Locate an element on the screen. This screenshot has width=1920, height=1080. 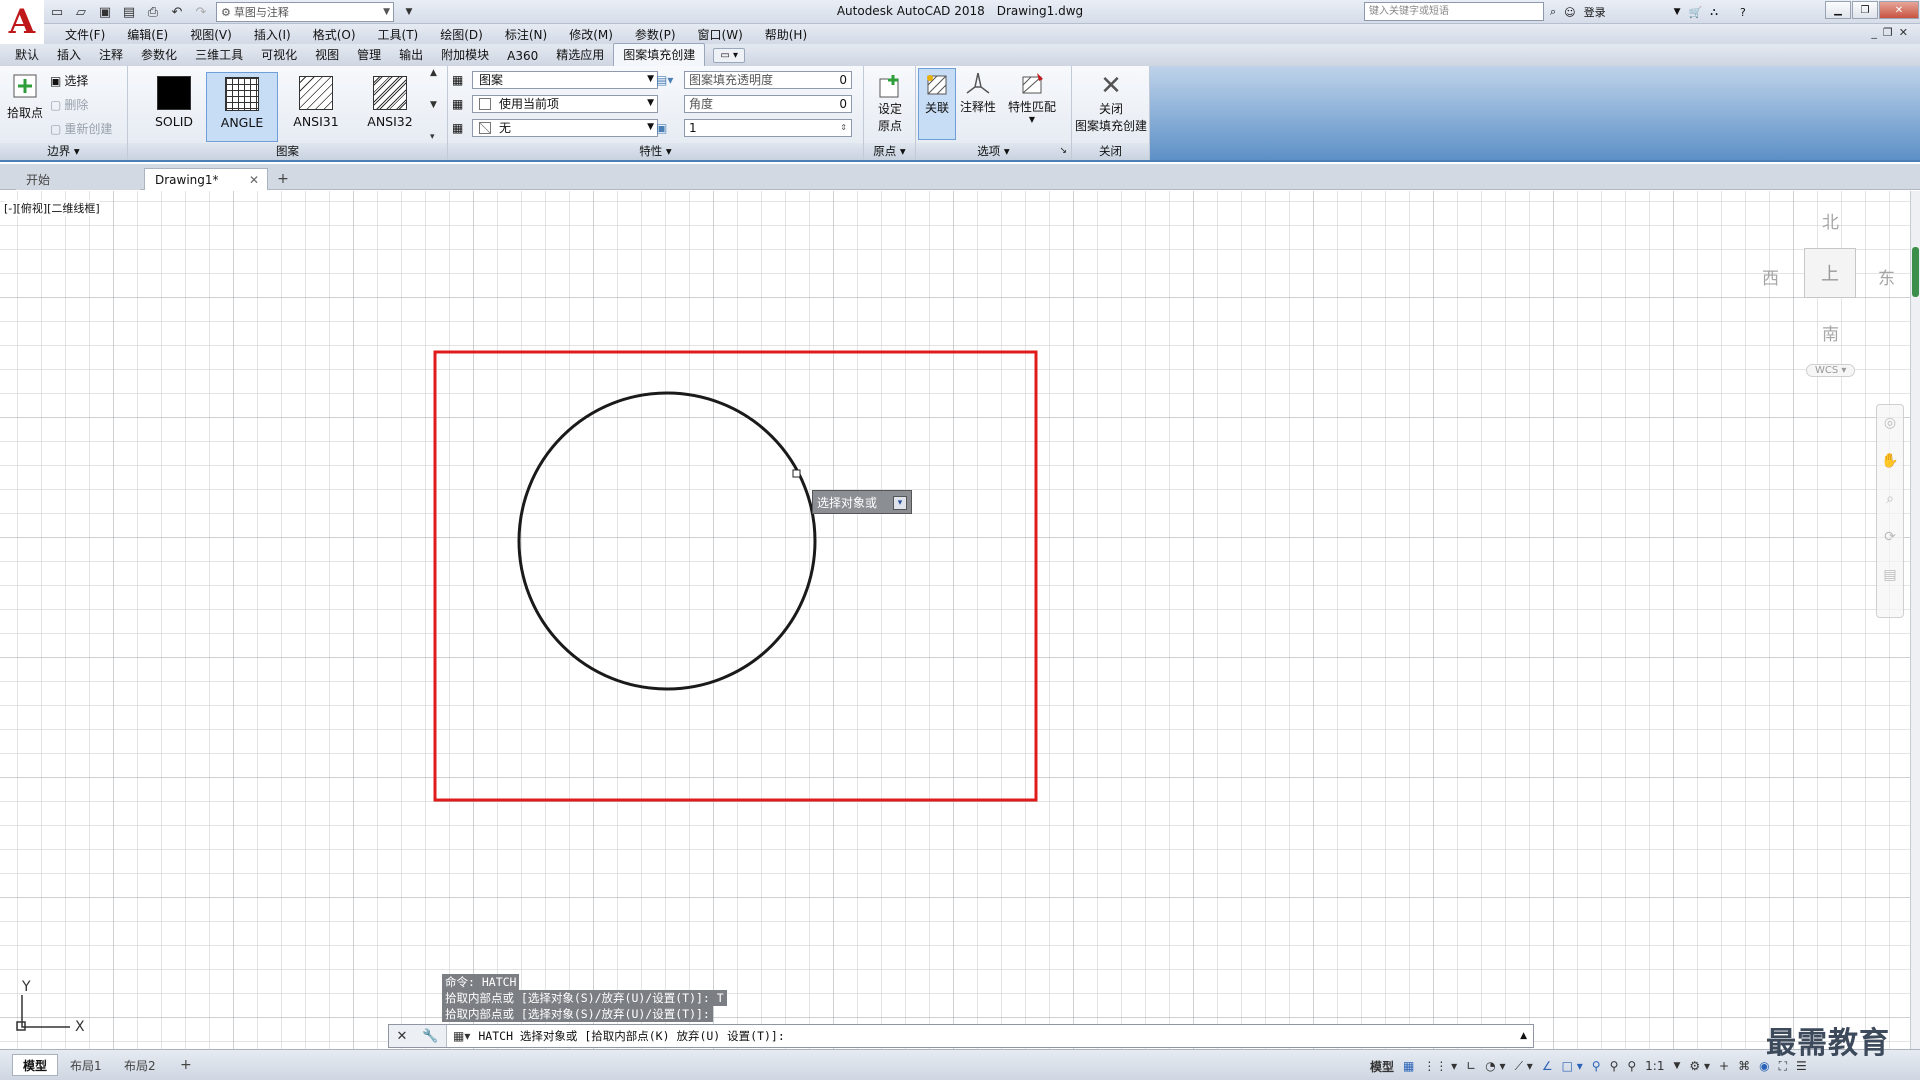
new-file-icon: ▭ is located at coordinates (57, 12).